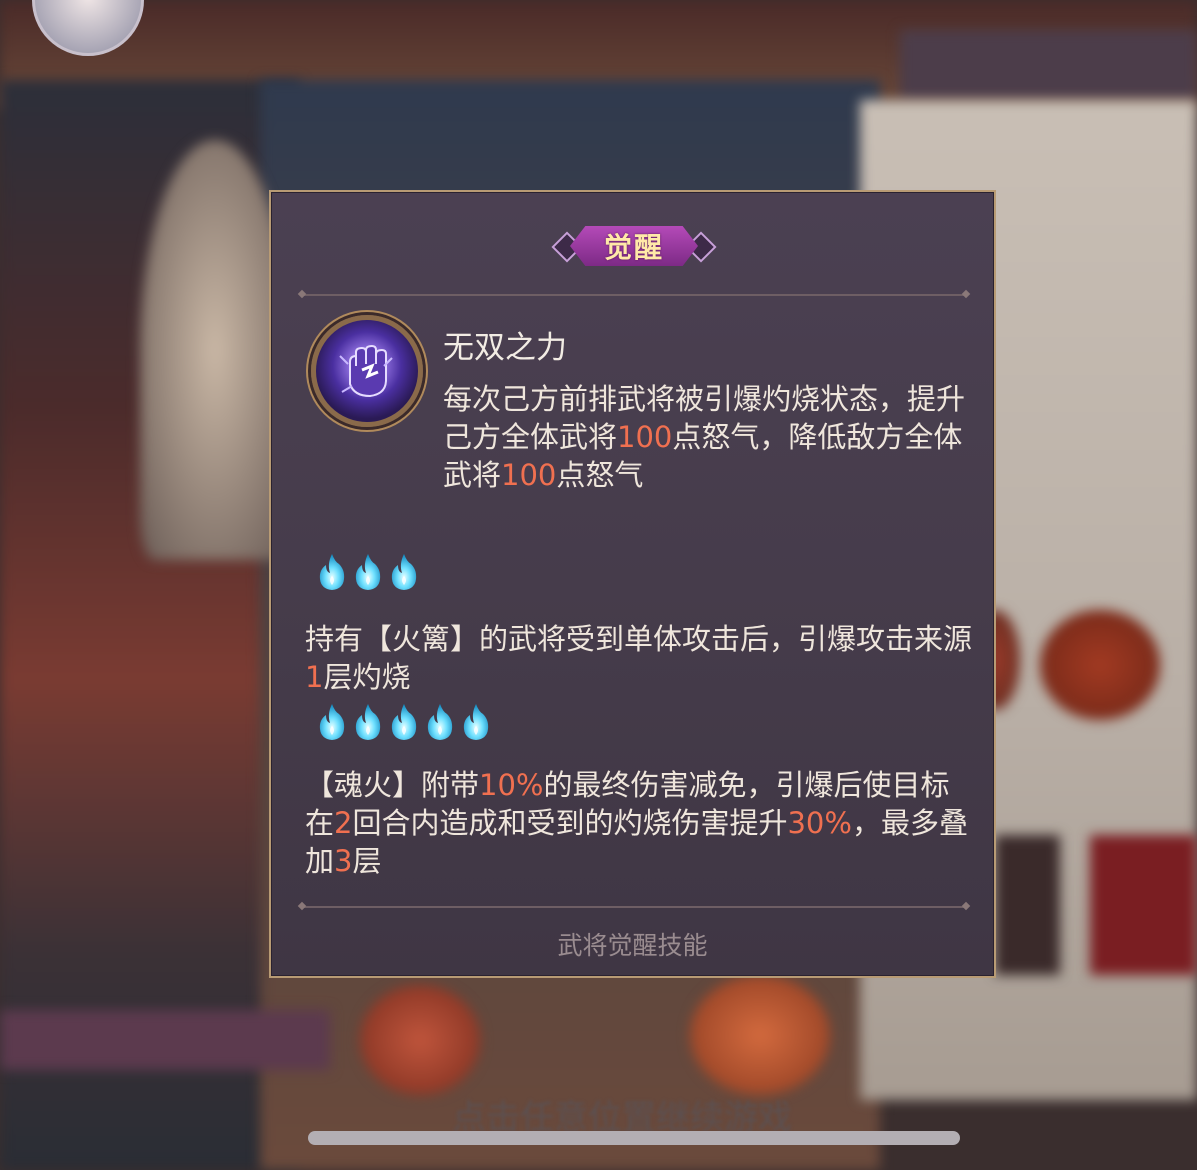 The height and width of the screenshot is (1170, 1197). I want to click on top-divider, so click(634, 295).